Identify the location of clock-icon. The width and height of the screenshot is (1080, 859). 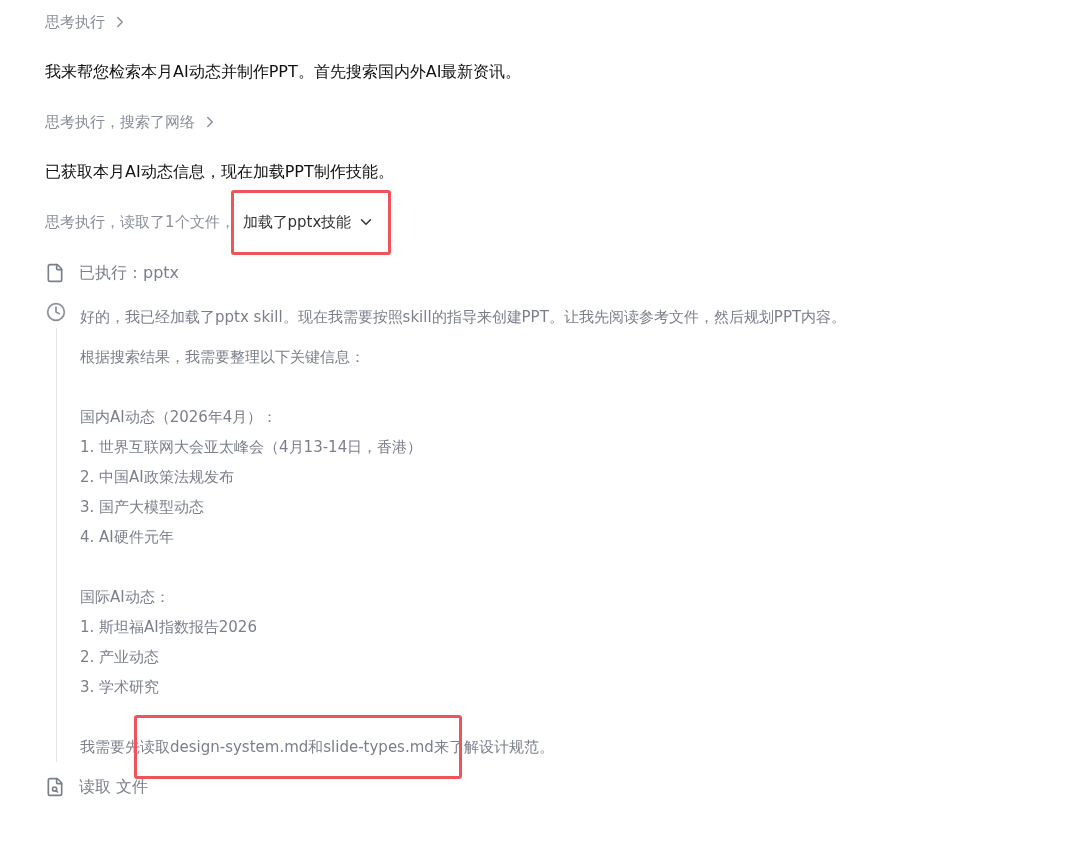
(56, 312).